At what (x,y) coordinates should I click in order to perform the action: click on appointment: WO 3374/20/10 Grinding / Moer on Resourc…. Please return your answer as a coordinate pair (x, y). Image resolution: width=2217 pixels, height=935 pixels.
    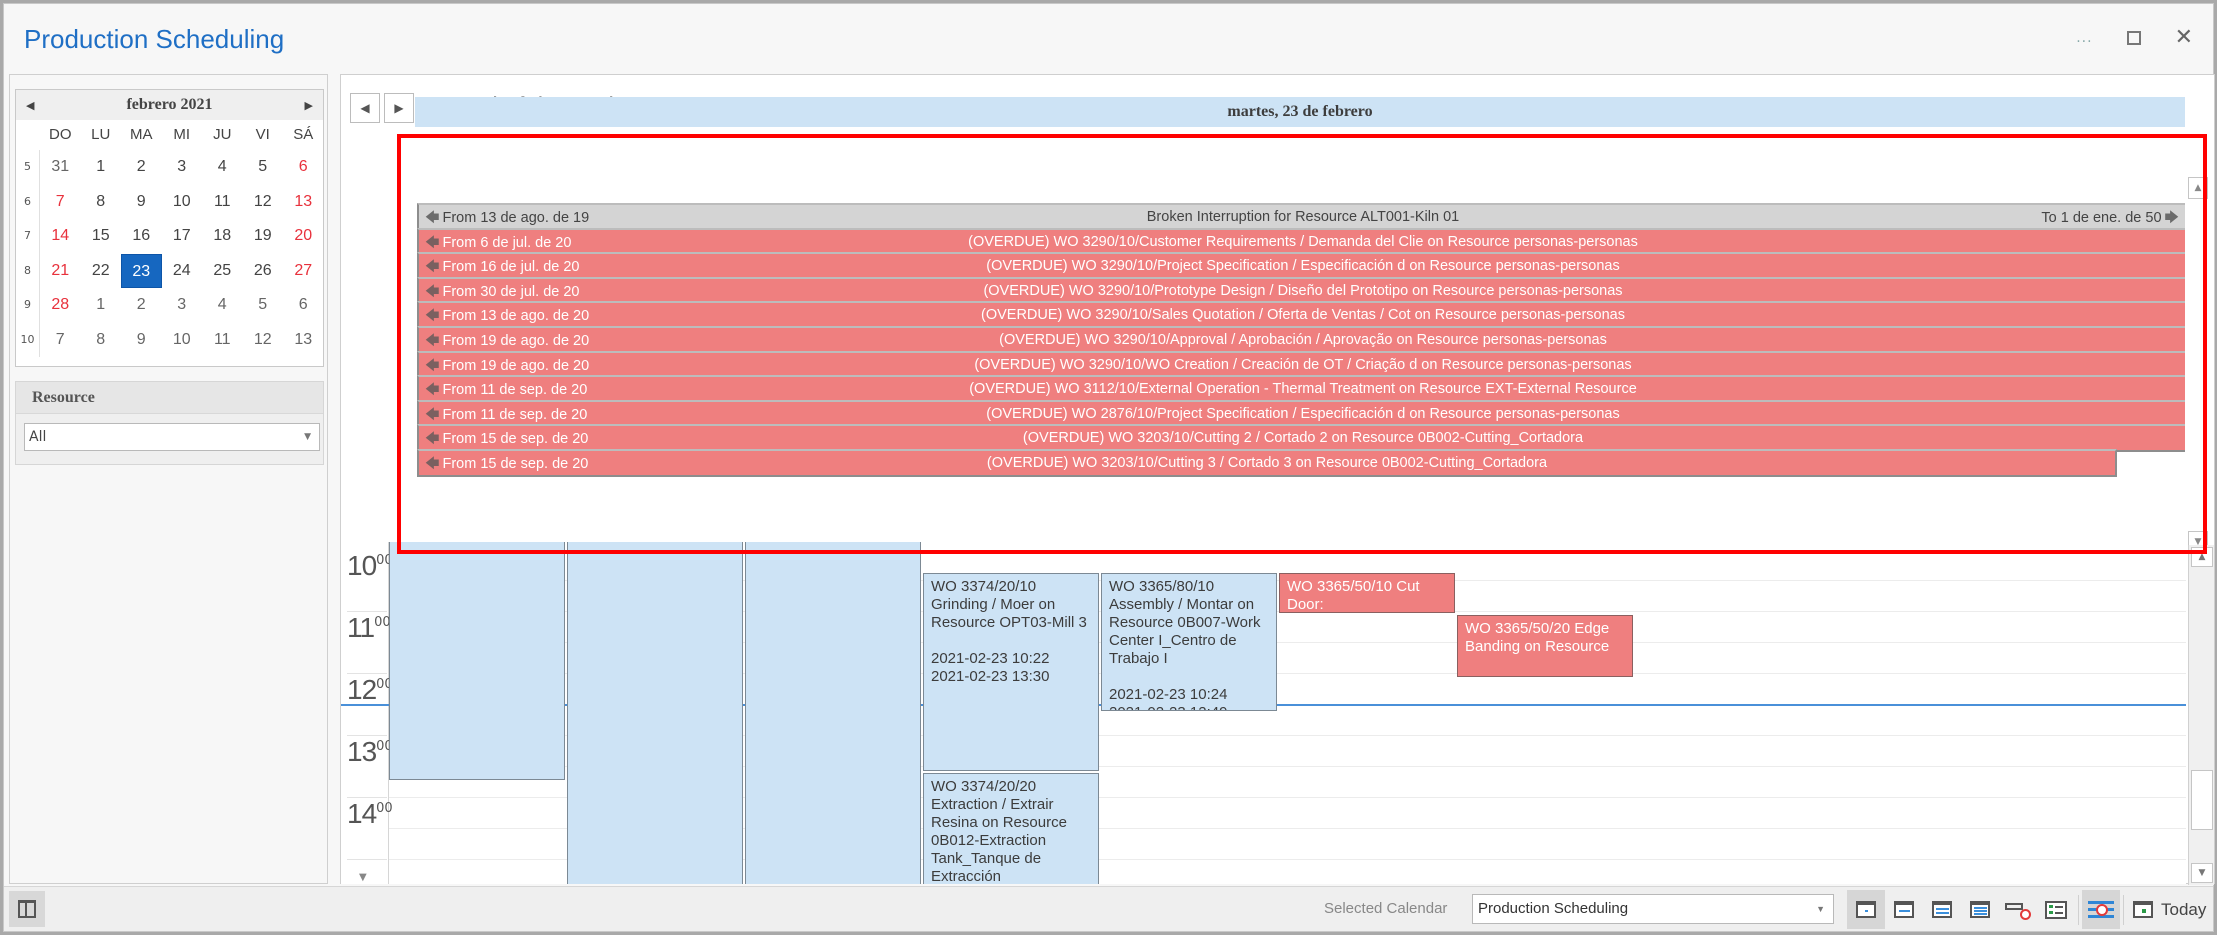
    Looking at the image, I should click on (1011, 672).